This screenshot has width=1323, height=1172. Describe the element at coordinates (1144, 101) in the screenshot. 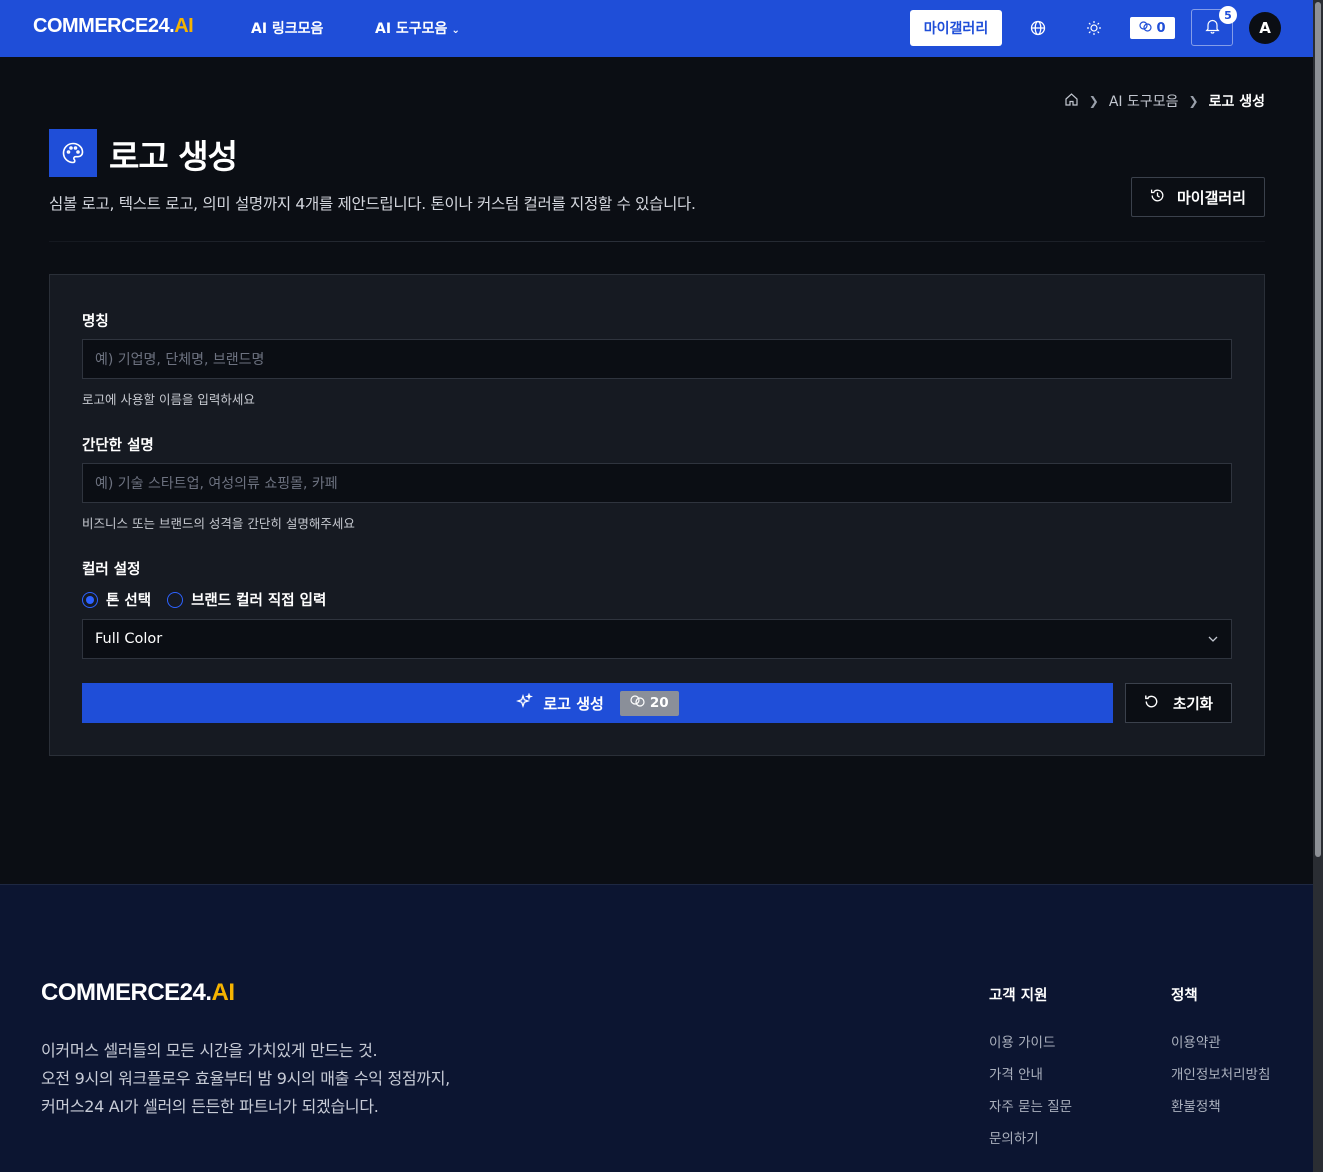

I see `breadcrumb-parent: AI 도구모음` at that location.